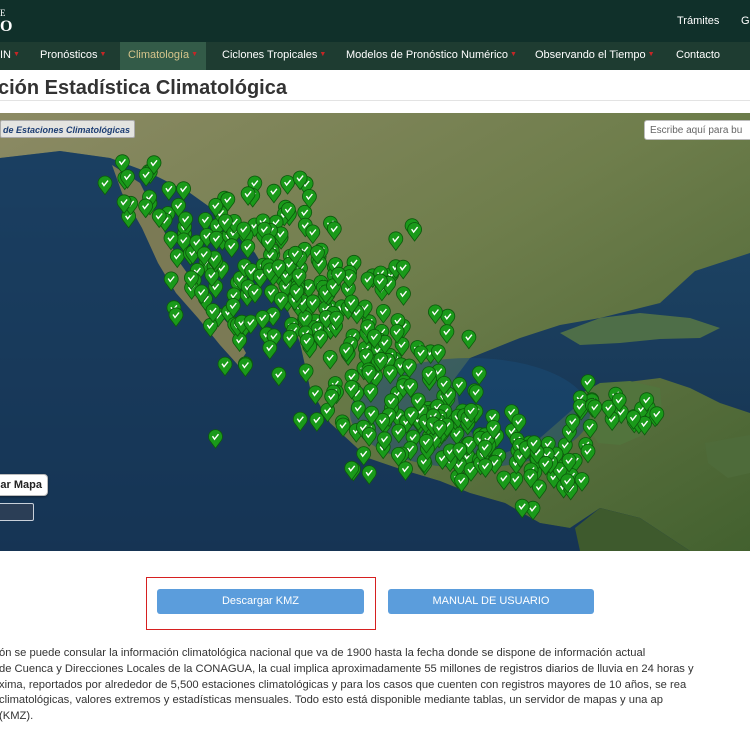 The width and height of the screenshot is (750, 750). I want to click on nav-item-in: IN ▼, so click(10, 56).